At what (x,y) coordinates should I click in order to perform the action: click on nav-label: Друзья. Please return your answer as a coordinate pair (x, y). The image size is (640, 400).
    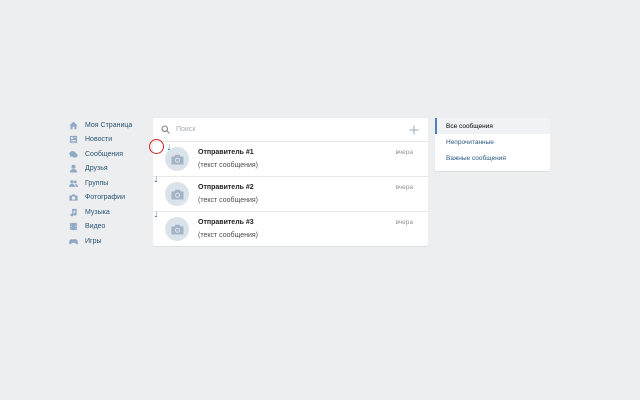
    Looking at the image, I should click on (96, 168).